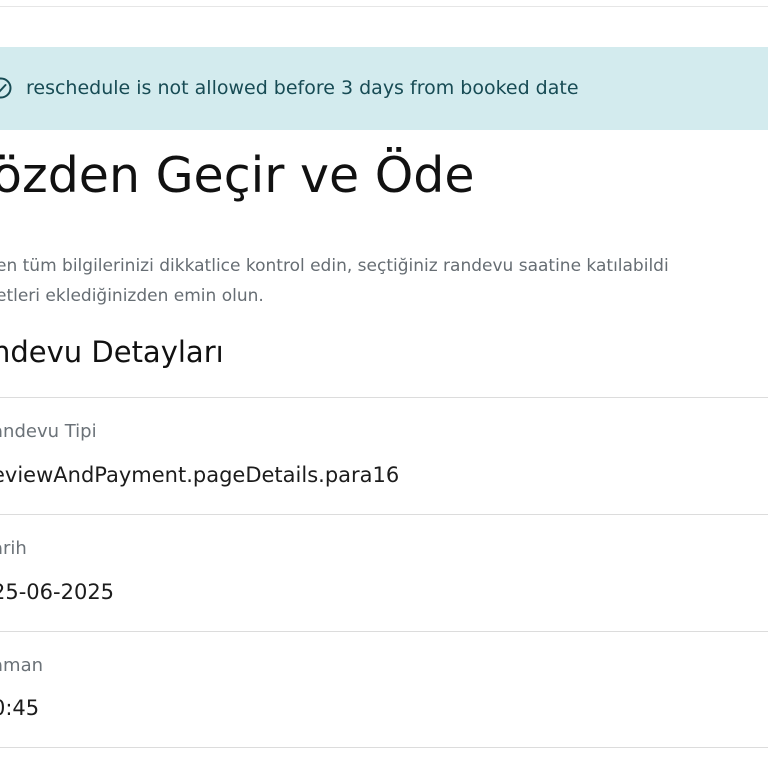  I want to click on description-line: etleri eklediğinizden emin olun., so click(132, 296).